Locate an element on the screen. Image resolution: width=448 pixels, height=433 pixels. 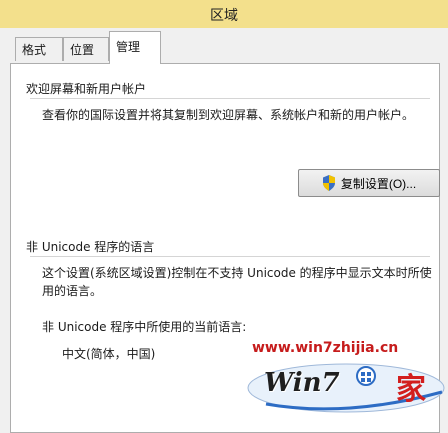
logo-char: 家 is located at coordinates (411, 389).